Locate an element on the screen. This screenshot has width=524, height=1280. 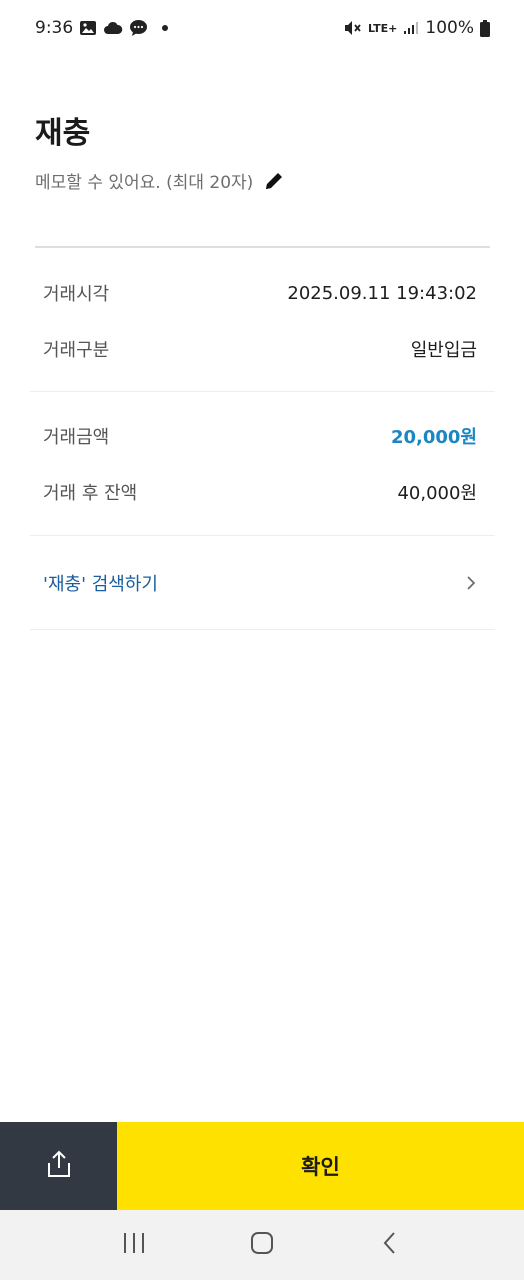
status-right: LTE+ 100% is located at coordinates (417, 28).